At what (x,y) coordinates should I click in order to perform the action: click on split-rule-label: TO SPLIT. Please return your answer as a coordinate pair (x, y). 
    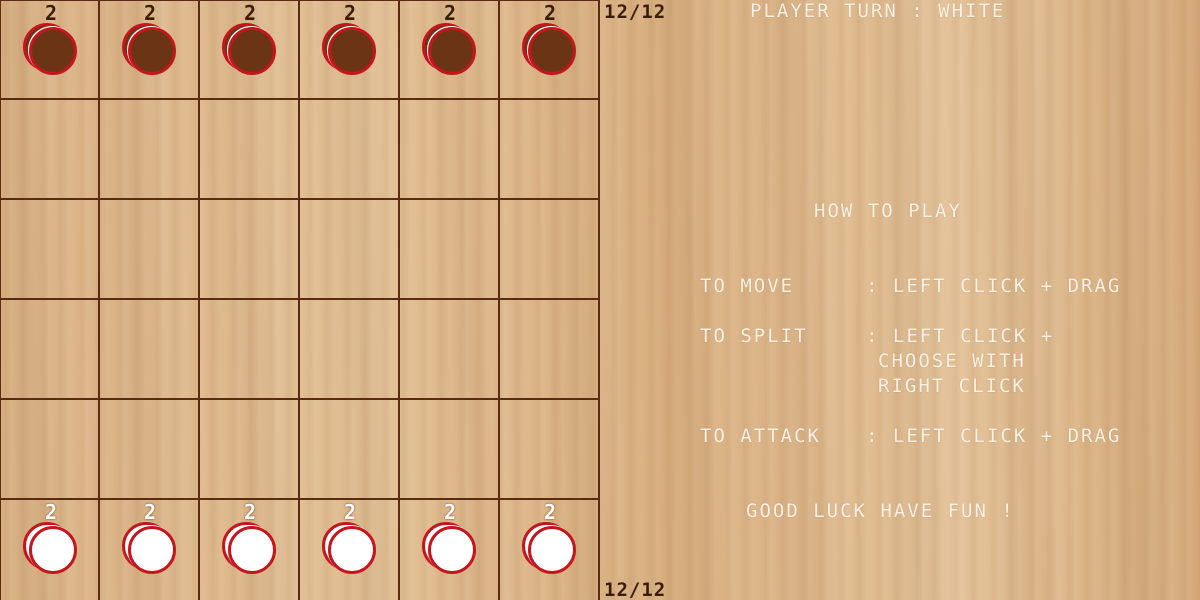
    Looking at the image, I should click on (754, 336).